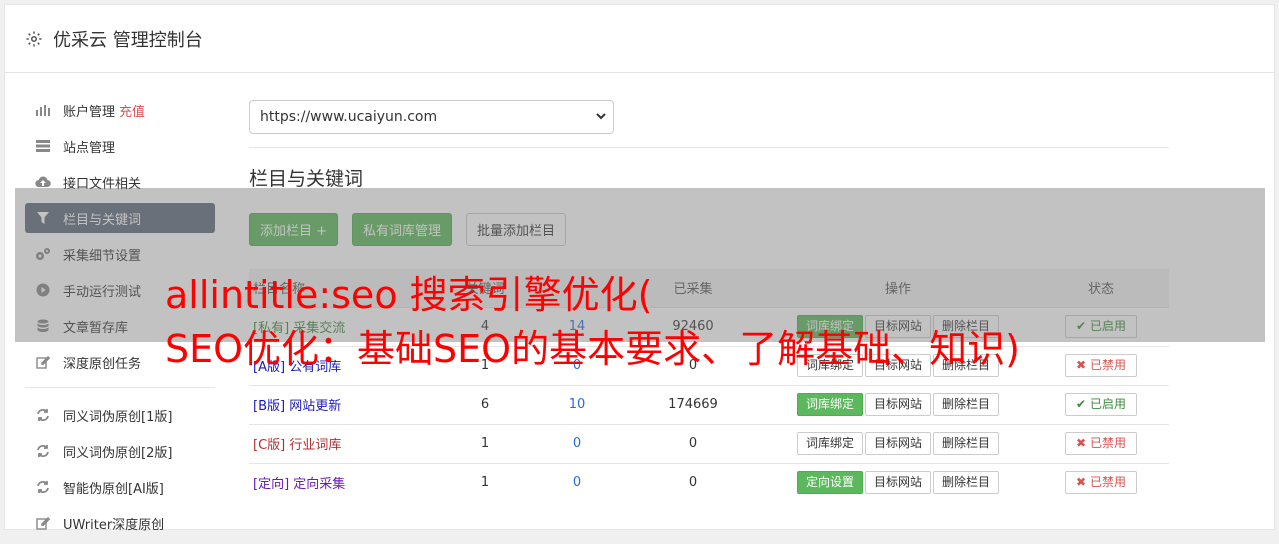  Describe the element at coordinates (271, 485) in the screenshot. I see `row-tag: [定向]` at that location.